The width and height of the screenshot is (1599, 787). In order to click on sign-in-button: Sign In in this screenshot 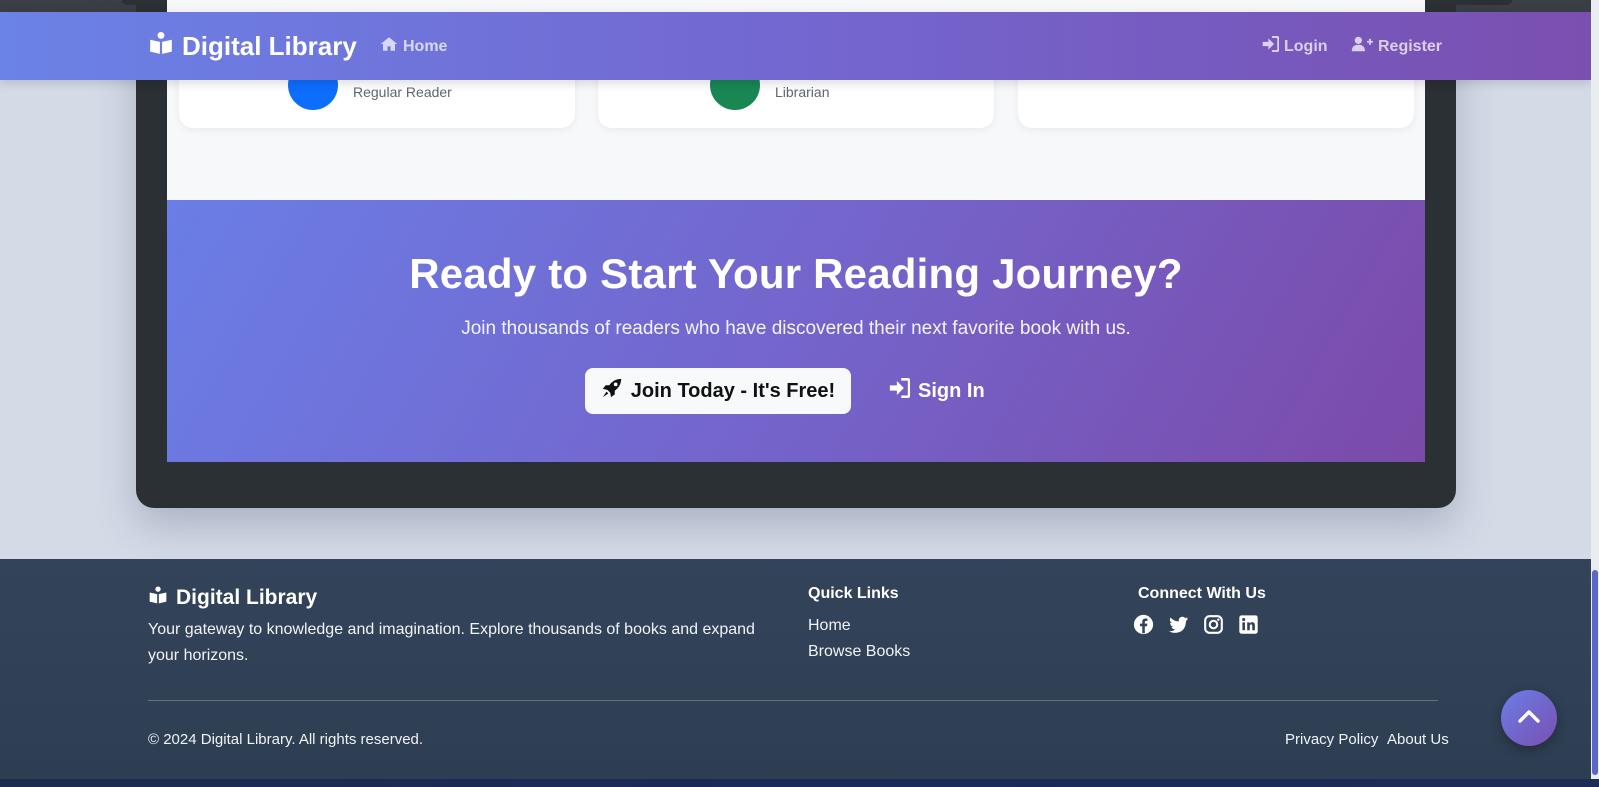, I will do `click(937, 391)`.